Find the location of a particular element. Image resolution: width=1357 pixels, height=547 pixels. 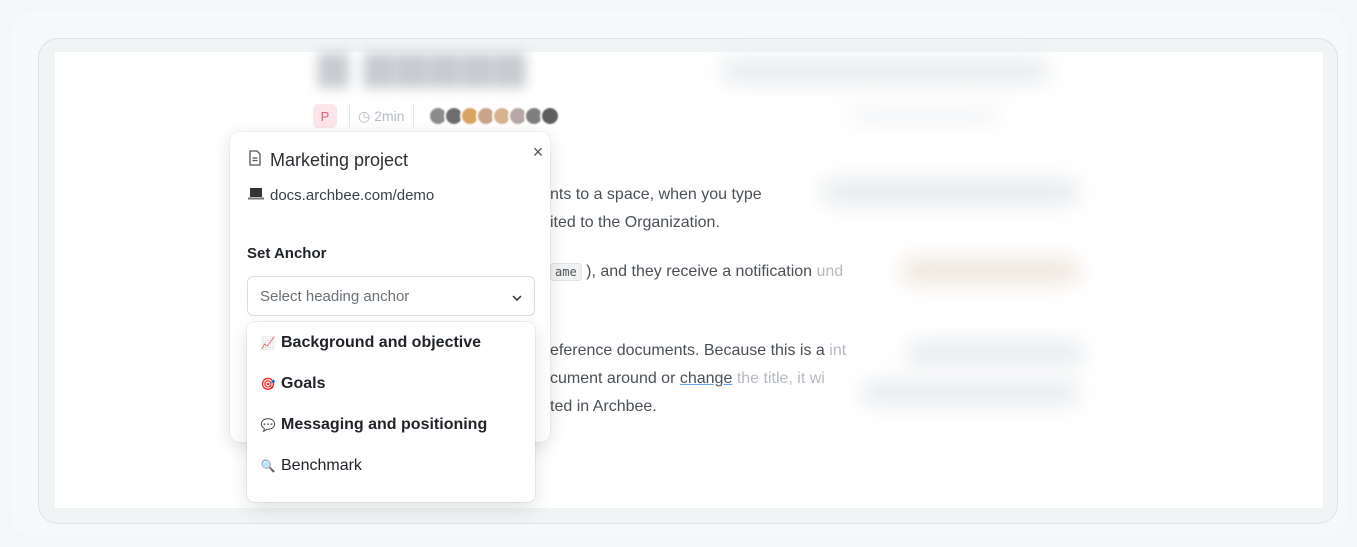

menu-item-label: Benchmark is located at coordinates (321, 465).